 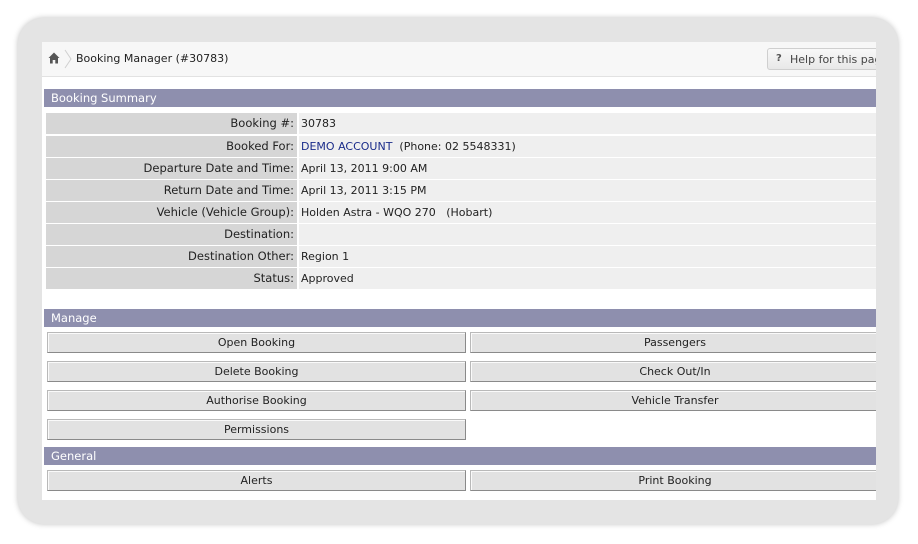 I want to click on alerts-button: Alerts, so click(x=256, y=480).